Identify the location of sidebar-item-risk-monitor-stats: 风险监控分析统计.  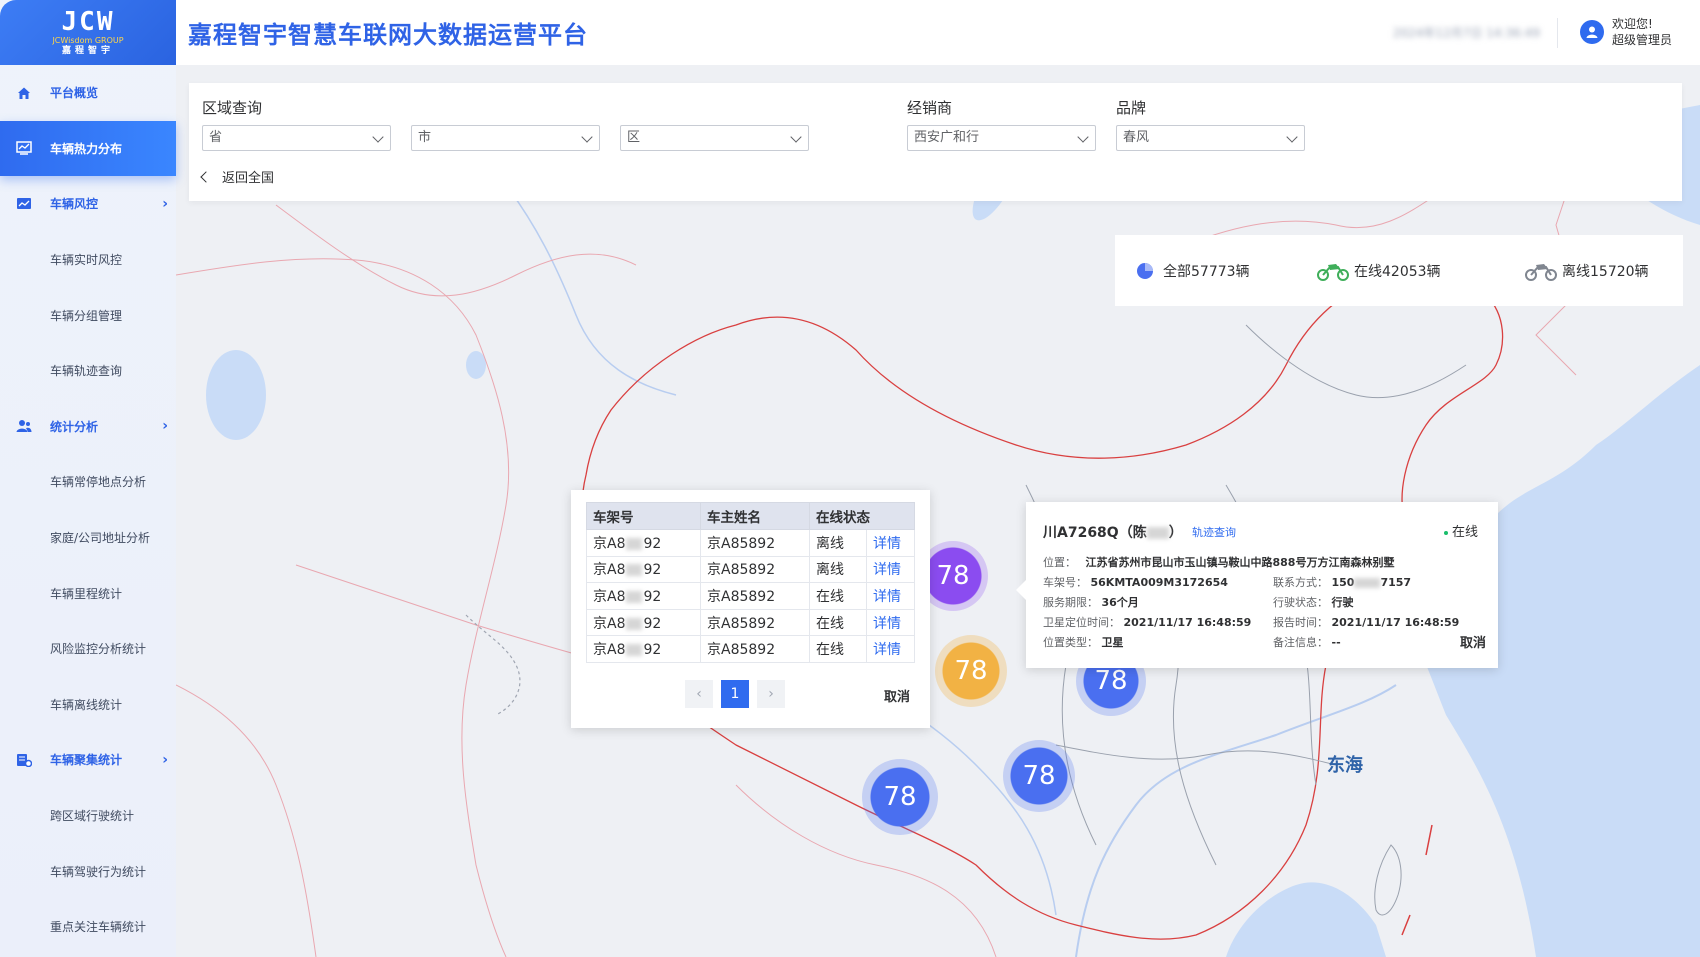
(88, 649).